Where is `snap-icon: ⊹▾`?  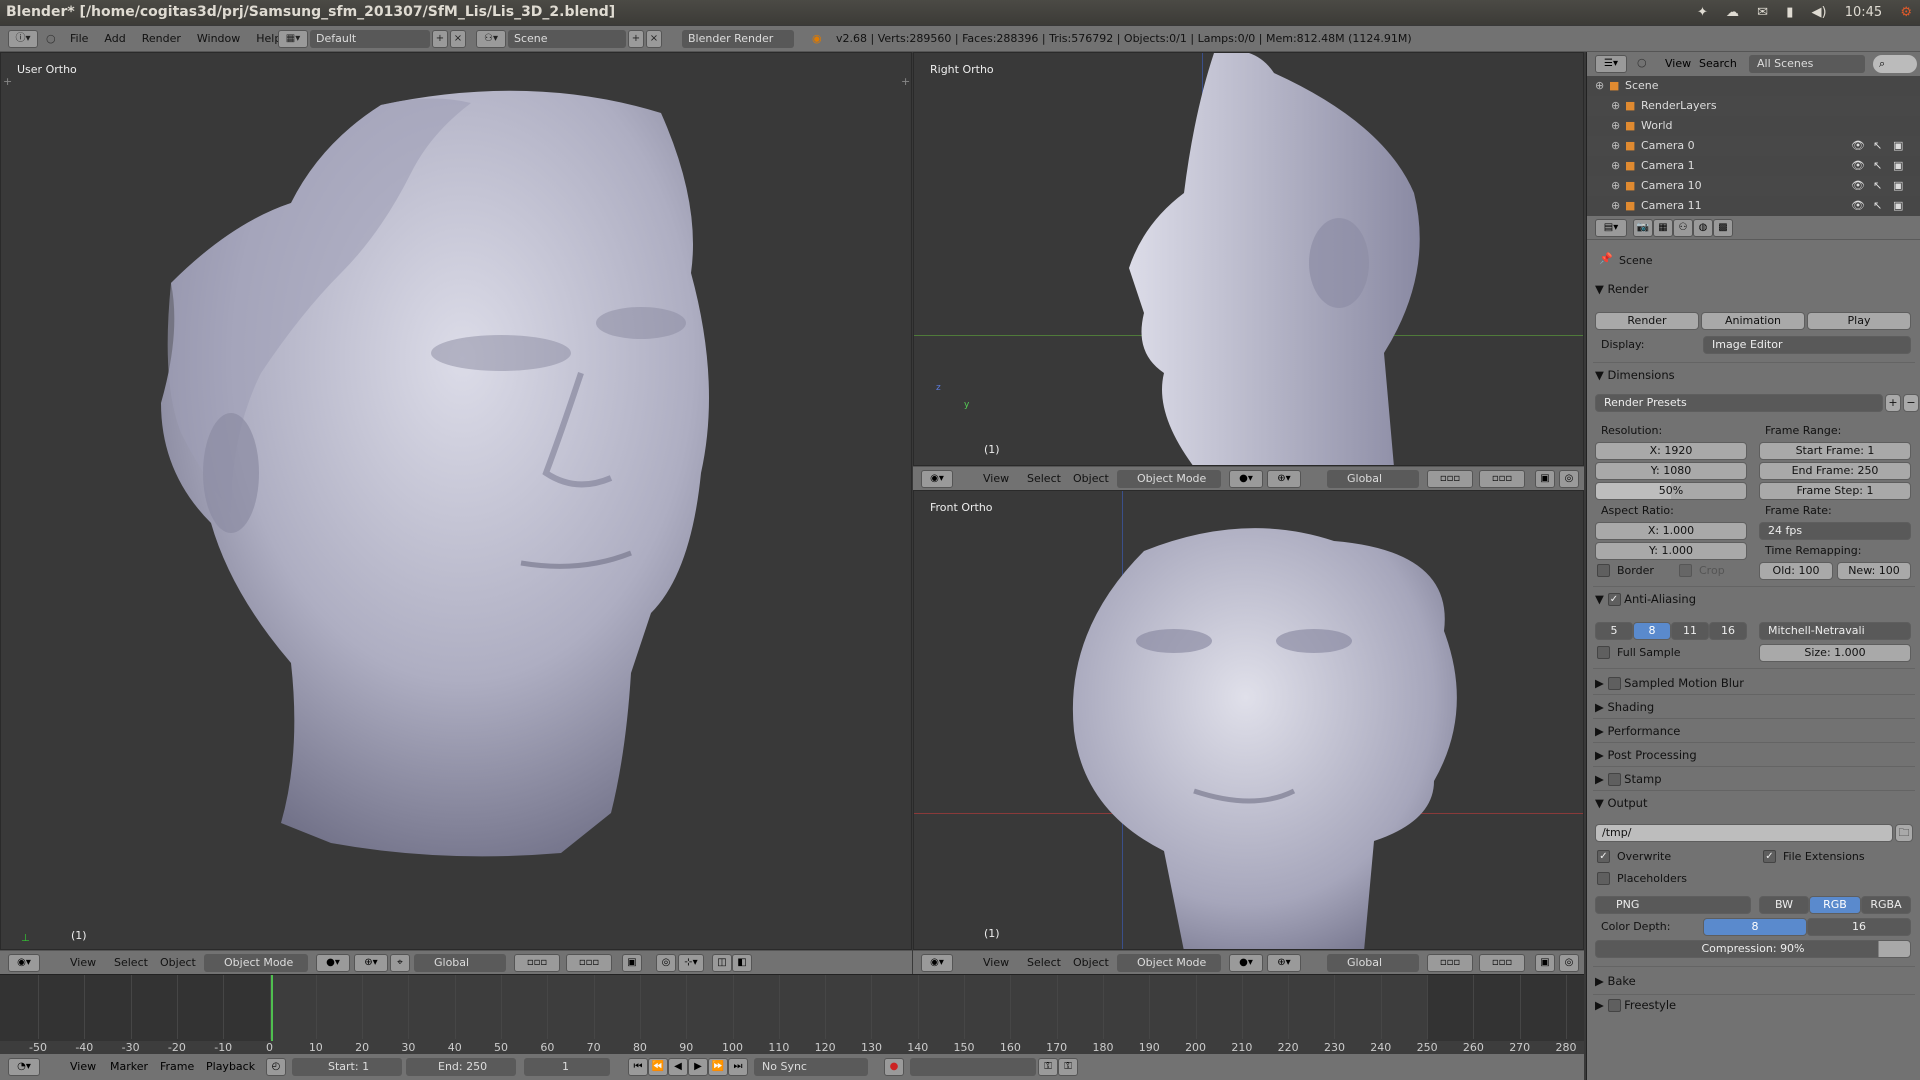
snap-icon: ⊹▾ is located at coordinates (691, 963).